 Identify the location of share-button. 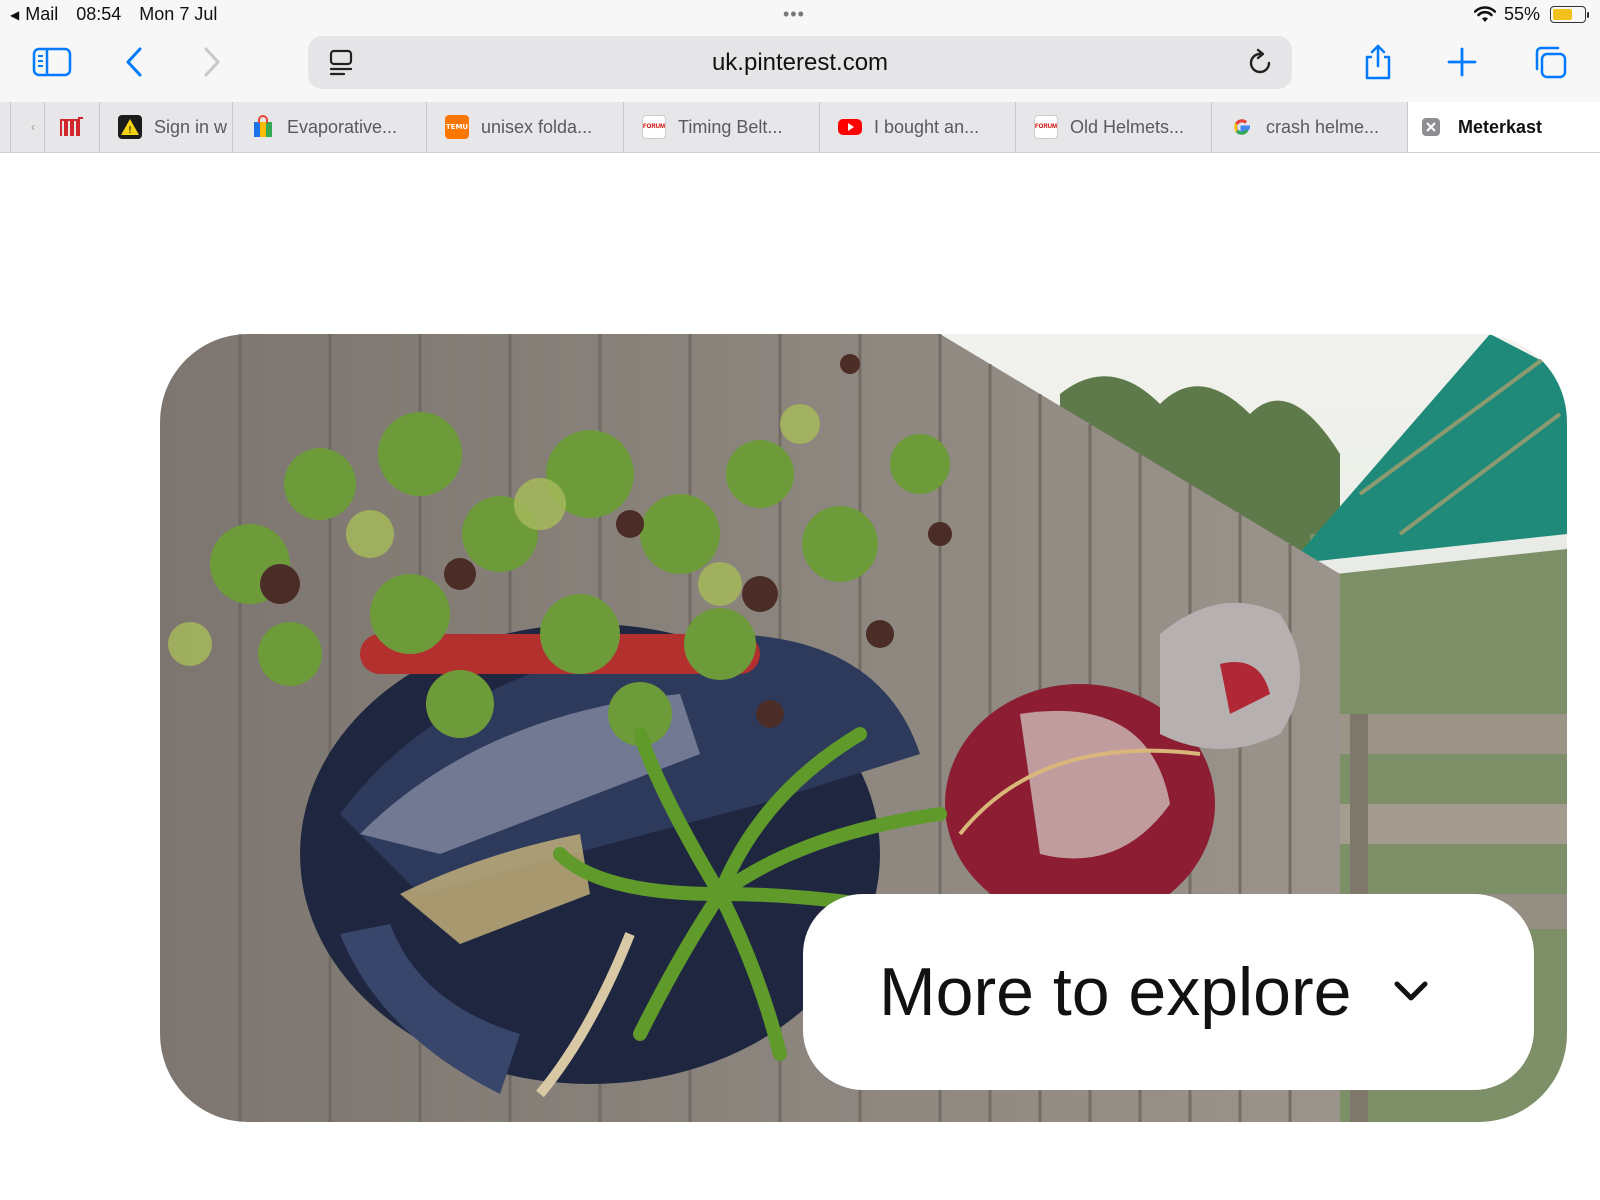
(1378, 62).